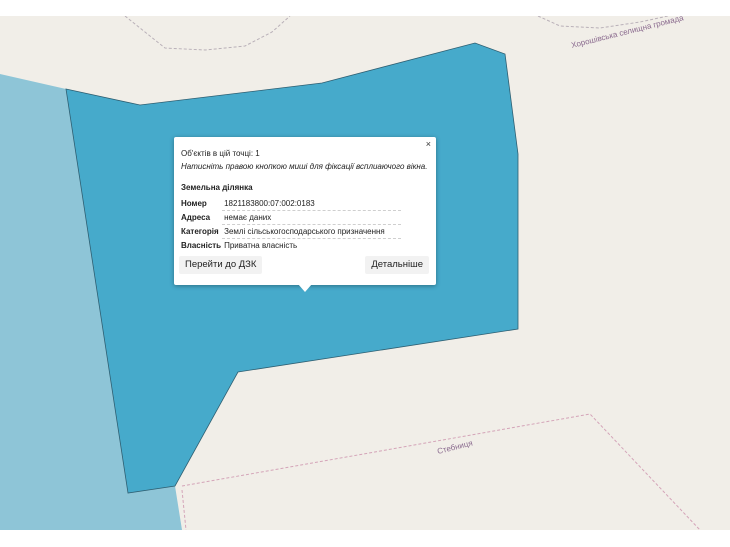  I want to click on go-to-dzk-button: Перейти до ДЗК, so click(221, 265).